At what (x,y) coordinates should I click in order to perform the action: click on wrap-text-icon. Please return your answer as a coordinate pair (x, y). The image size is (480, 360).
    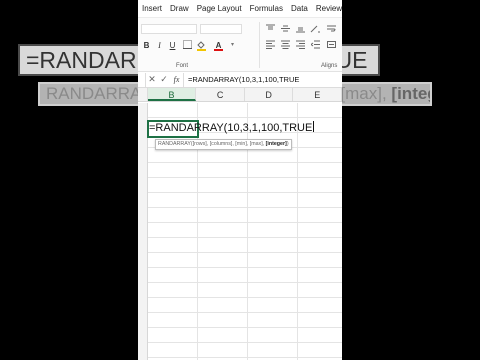
    Looking at the image, I should click on (331, 29).